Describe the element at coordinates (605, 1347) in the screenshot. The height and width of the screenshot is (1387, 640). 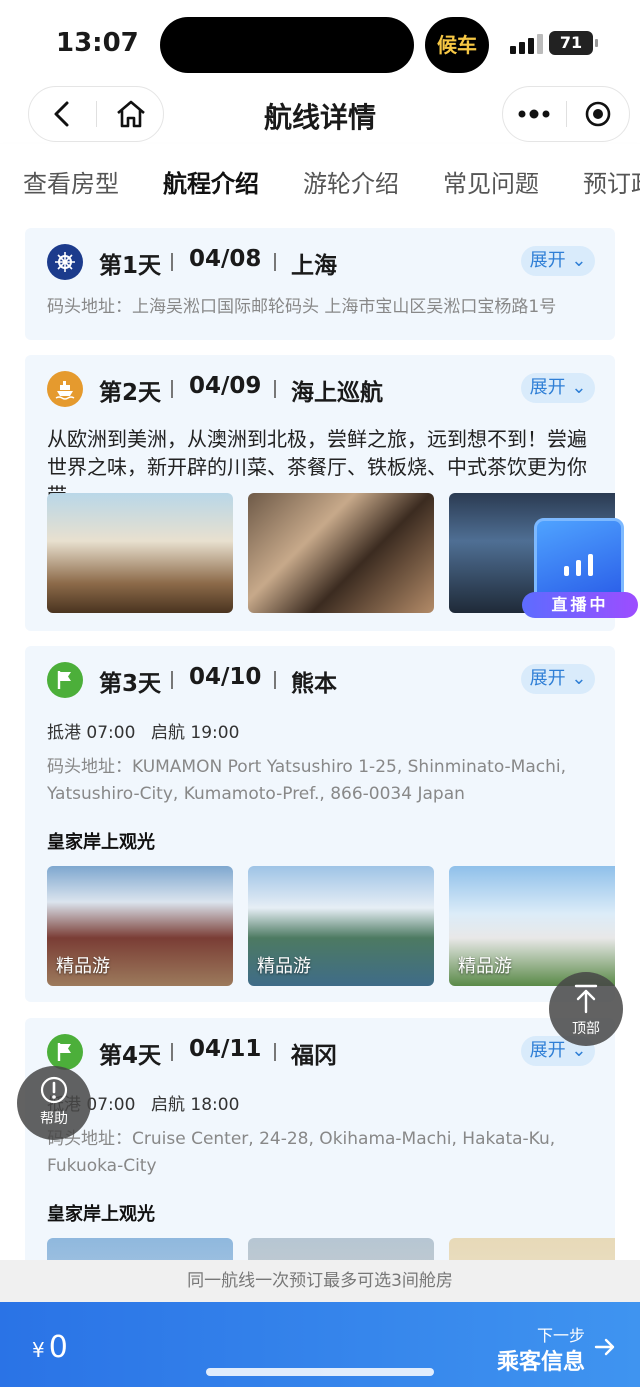
I see `arrow-right-icon` at that location.